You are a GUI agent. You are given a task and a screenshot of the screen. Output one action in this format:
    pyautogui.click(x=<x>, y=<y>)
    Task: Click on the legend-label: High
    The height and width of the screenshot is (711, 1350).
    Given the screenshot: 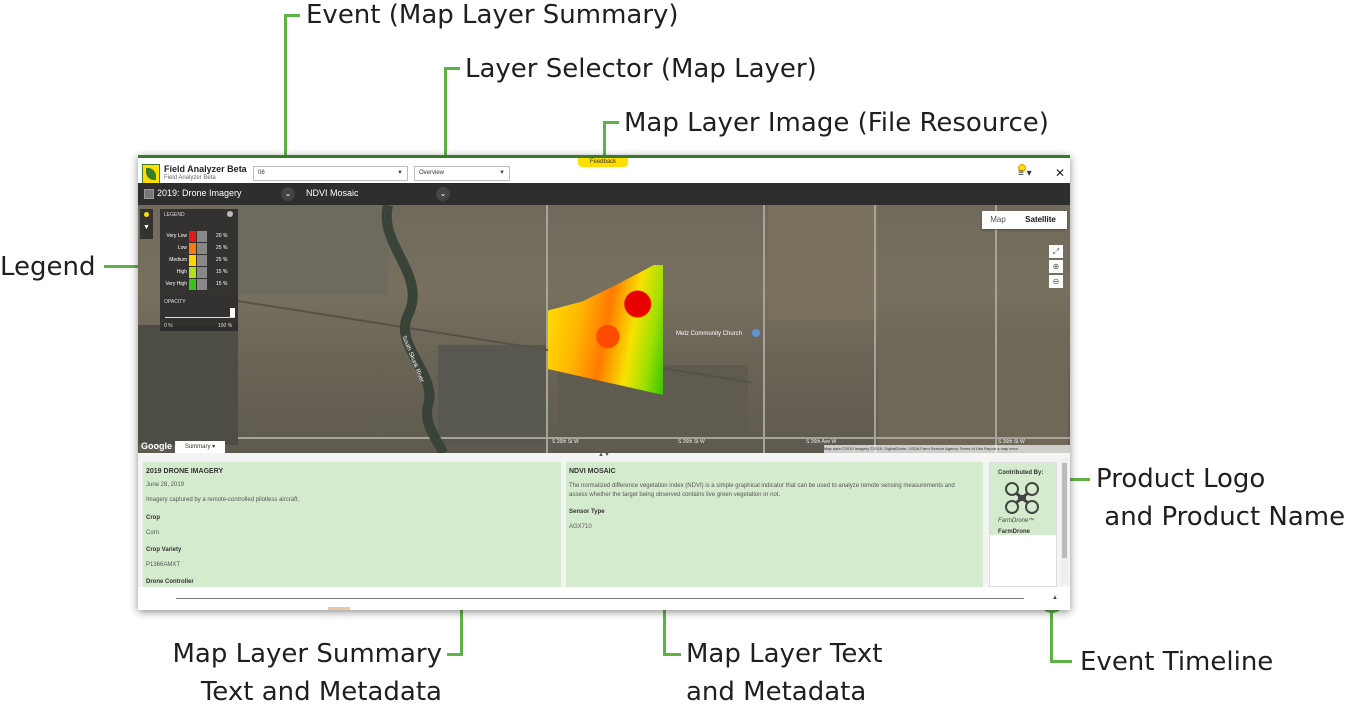 What is the action you would take?
    pyautogui.click(x=181, y=272)
    